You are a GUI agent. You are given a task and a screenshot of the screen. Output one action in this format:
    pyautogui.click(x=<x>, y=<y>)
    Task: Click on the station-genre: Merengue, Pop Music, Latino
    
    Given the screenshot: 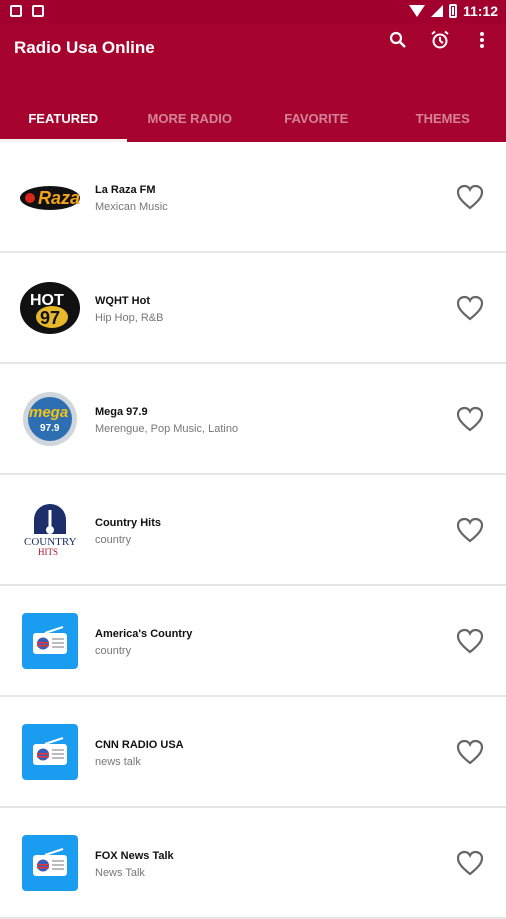 What is the action you would take?
    pyautogui.click(x=166, y=429)
    